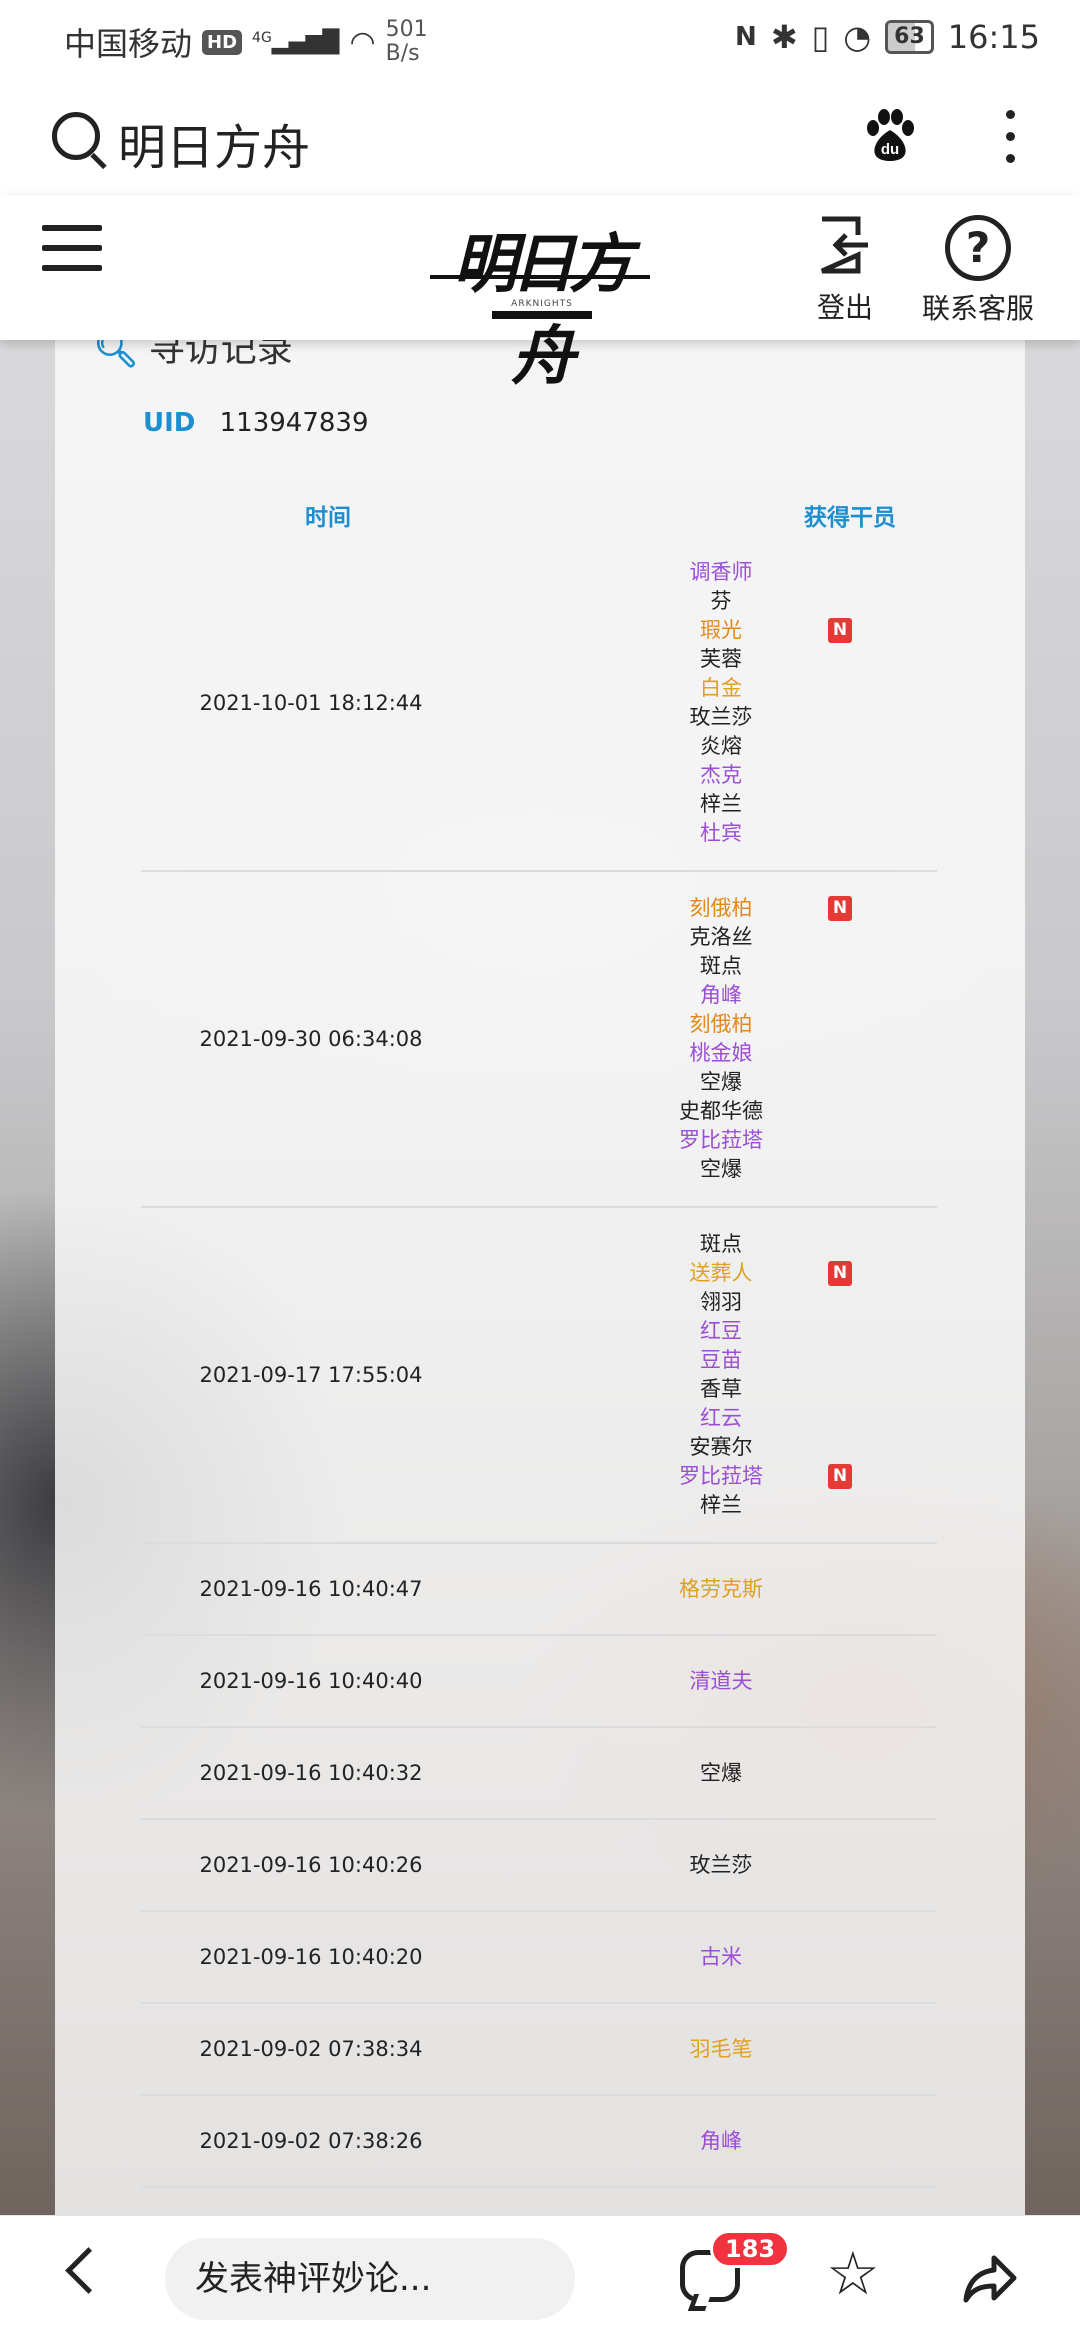  Describe the element at coordinates (820, 37) in the screenshot. I see `vibrate-icon: ▯` at that location.